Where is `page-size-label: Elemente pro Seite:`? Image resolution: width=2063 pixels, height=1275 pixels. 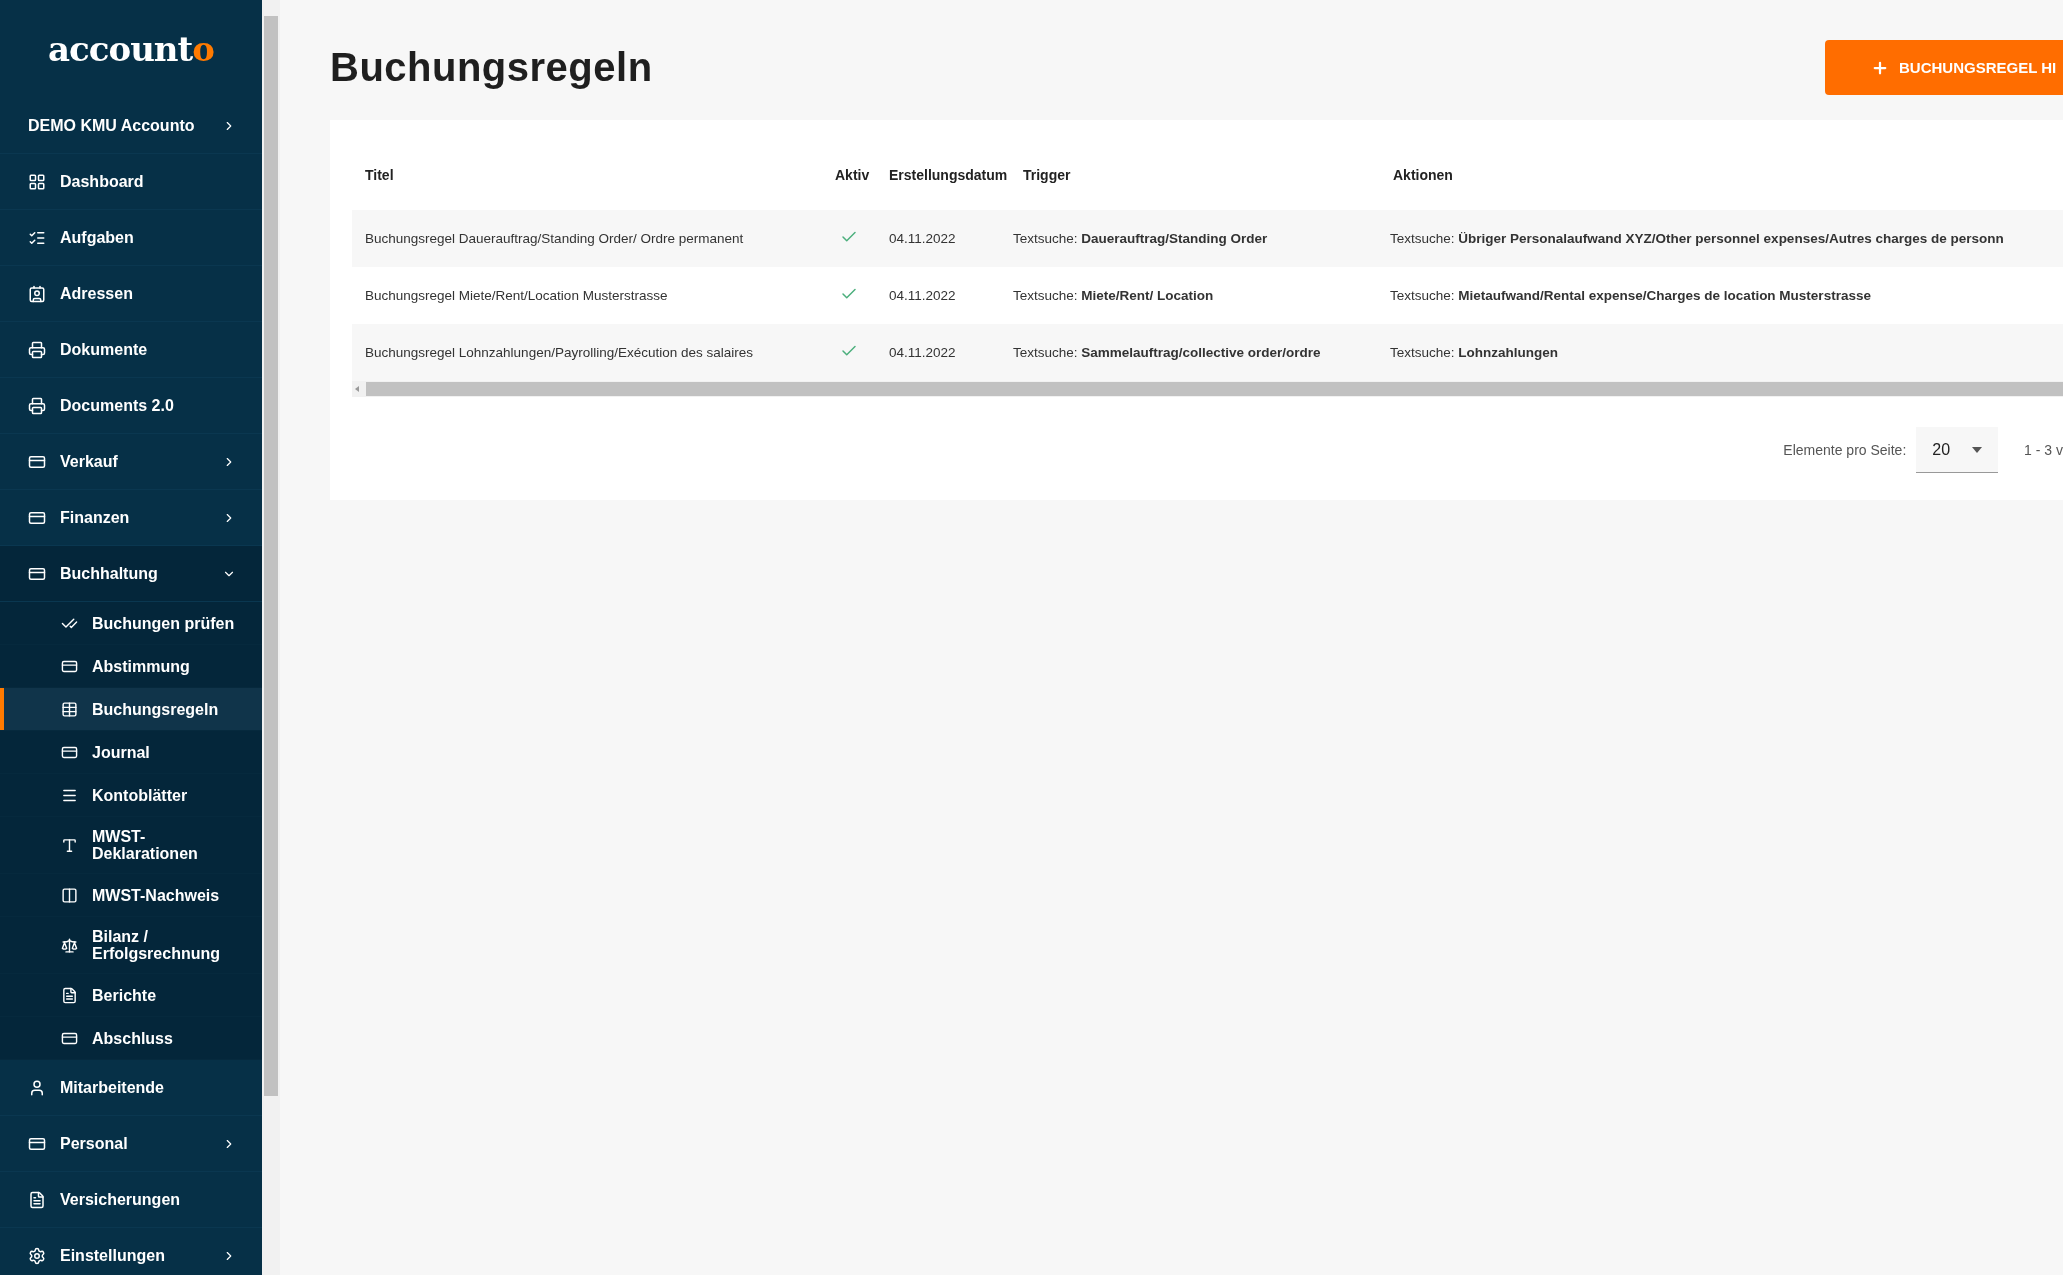
page-size-label: Elemente pro Seite: is located at coordinates (1845, 450).